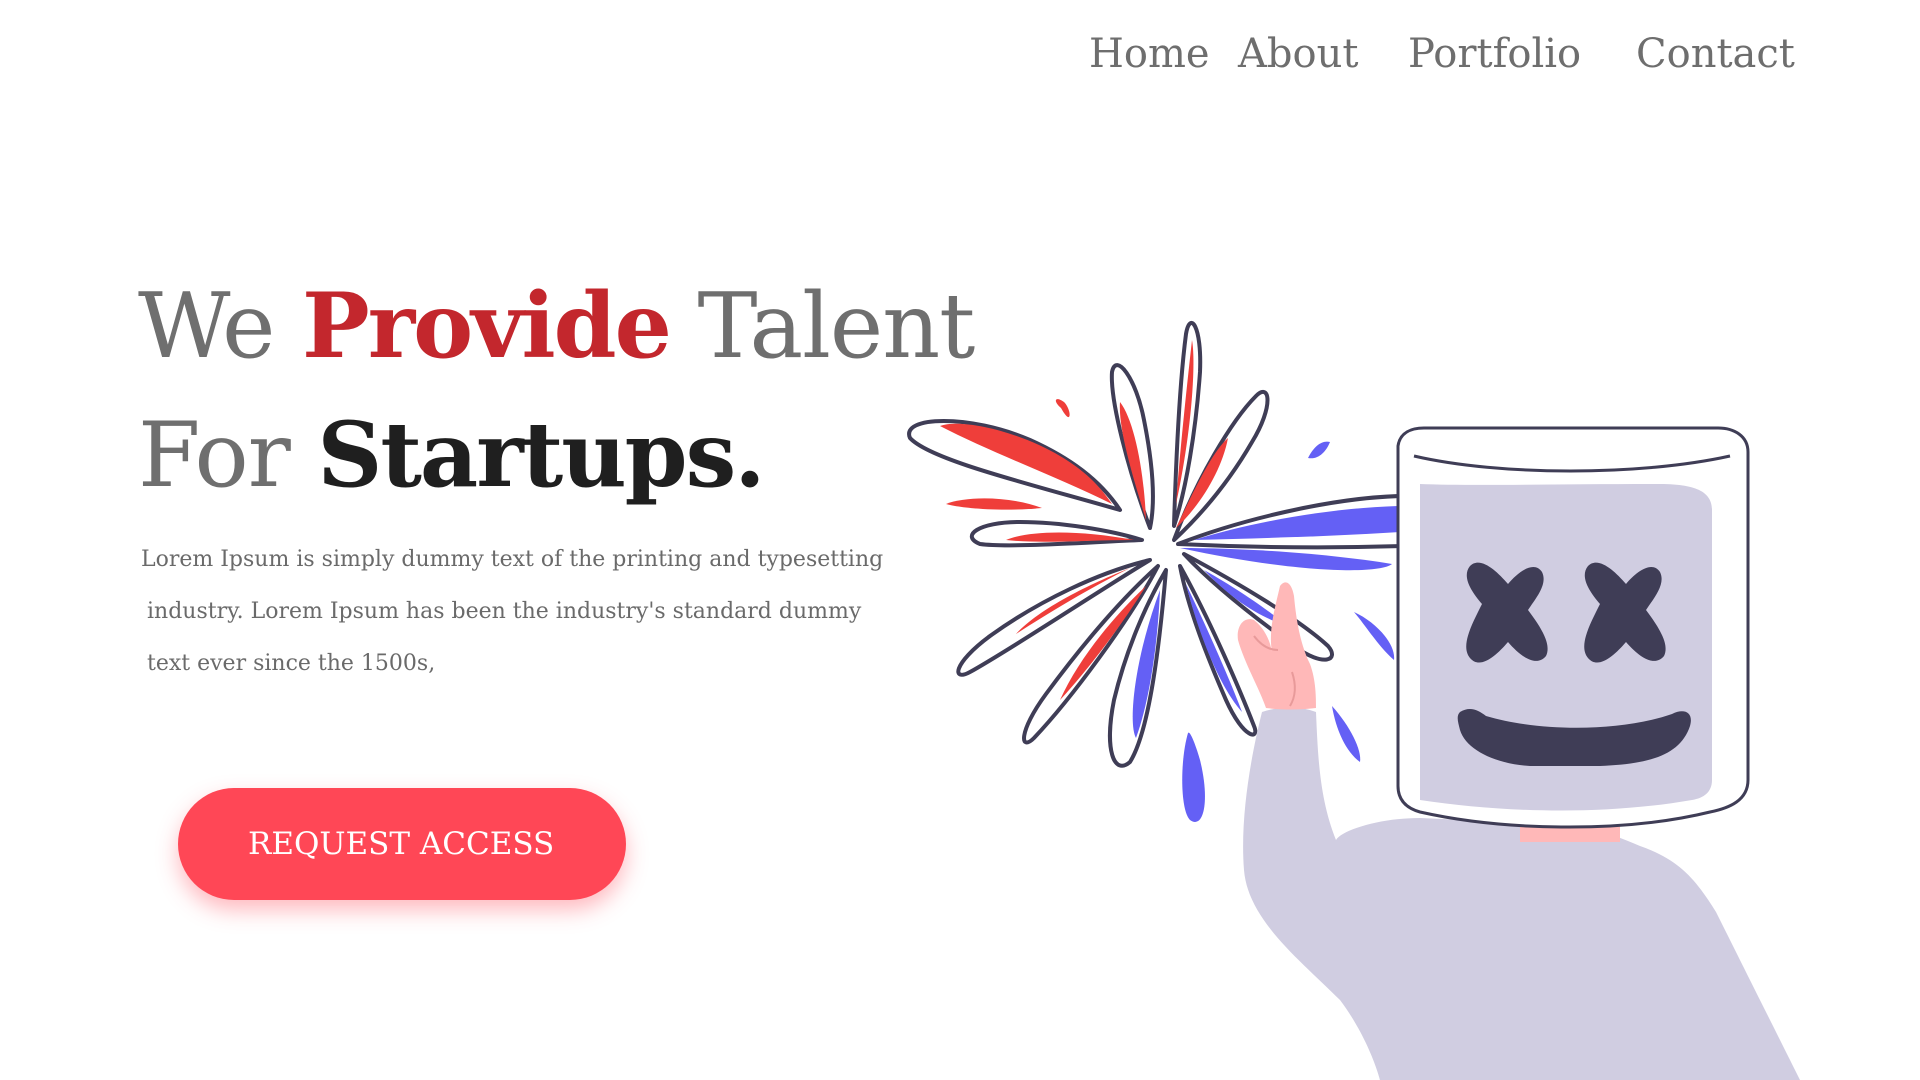  Describe the element at coordinates (1494, 54) in the screenshot. I see `nav-link-portfolio: Portfolio` at that location.